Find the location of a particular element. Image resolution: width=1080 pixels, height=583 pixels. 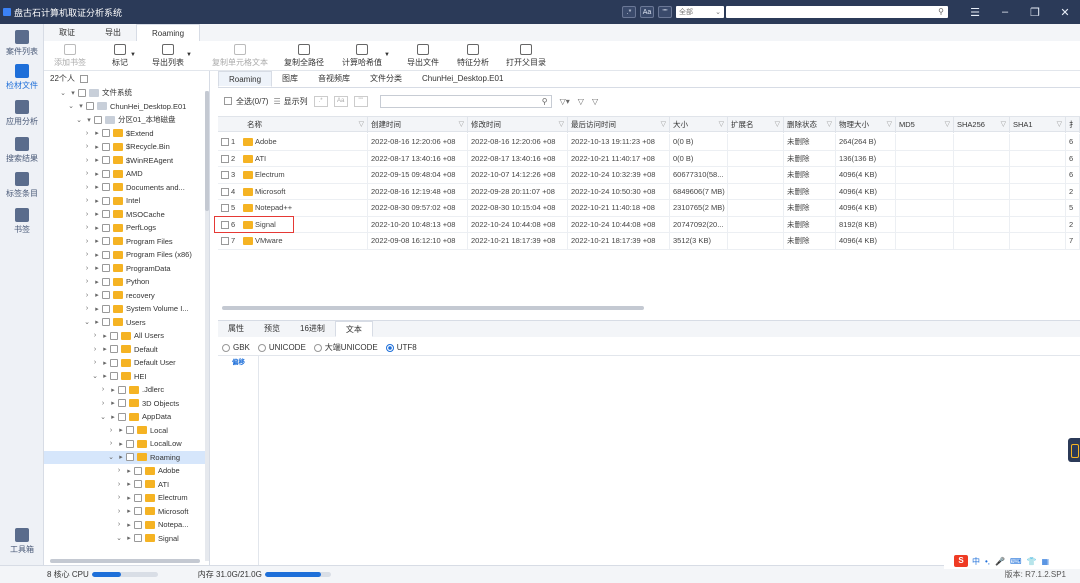

case-toggle-button: Aa is located at coordinates (340, 101).